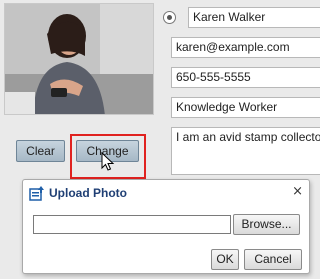 The width and height of the screenshot is (320, 279). Describe the element at coordinates (36, 193) in the screenshot. I see `upload-photo-icon` at that location.